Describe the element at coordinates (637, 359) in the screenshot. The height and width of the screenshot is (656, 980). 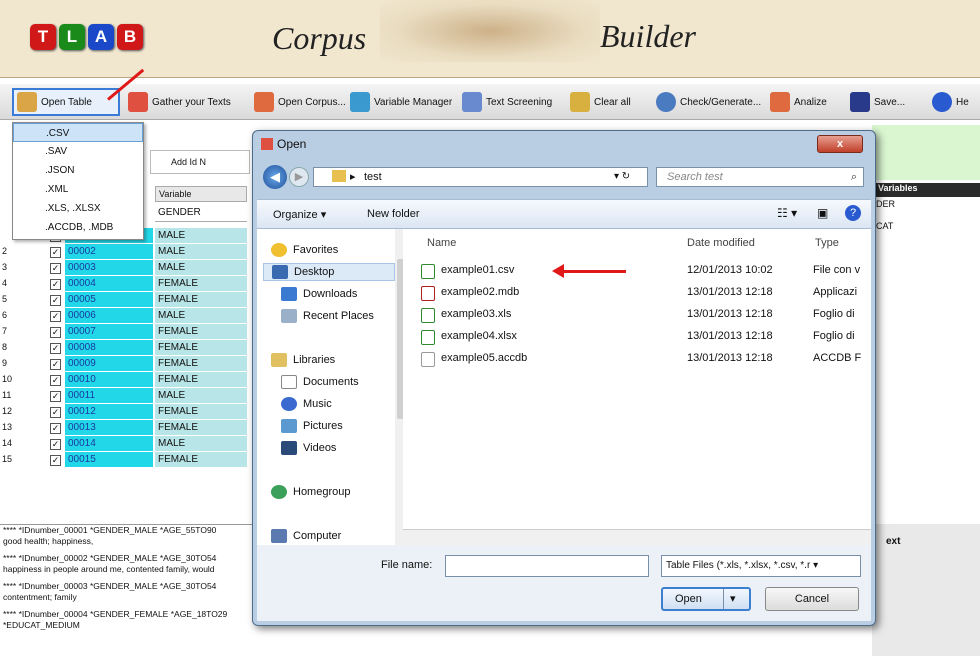
I see `file-row: example05.accdb 13/01/2013 12:18 ACCDB F` at that location.